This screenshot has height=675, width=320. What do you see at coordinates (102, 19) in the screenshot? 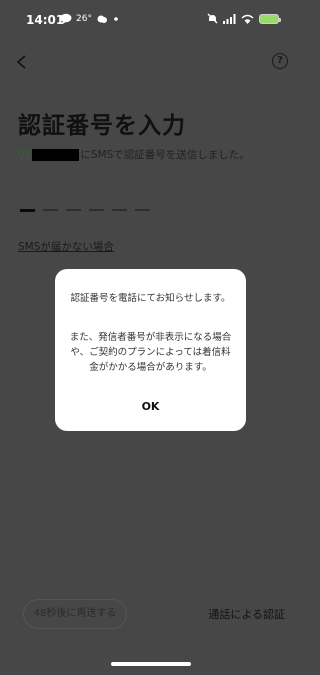
I see `weather-icon` at bounding box center [102, 19].